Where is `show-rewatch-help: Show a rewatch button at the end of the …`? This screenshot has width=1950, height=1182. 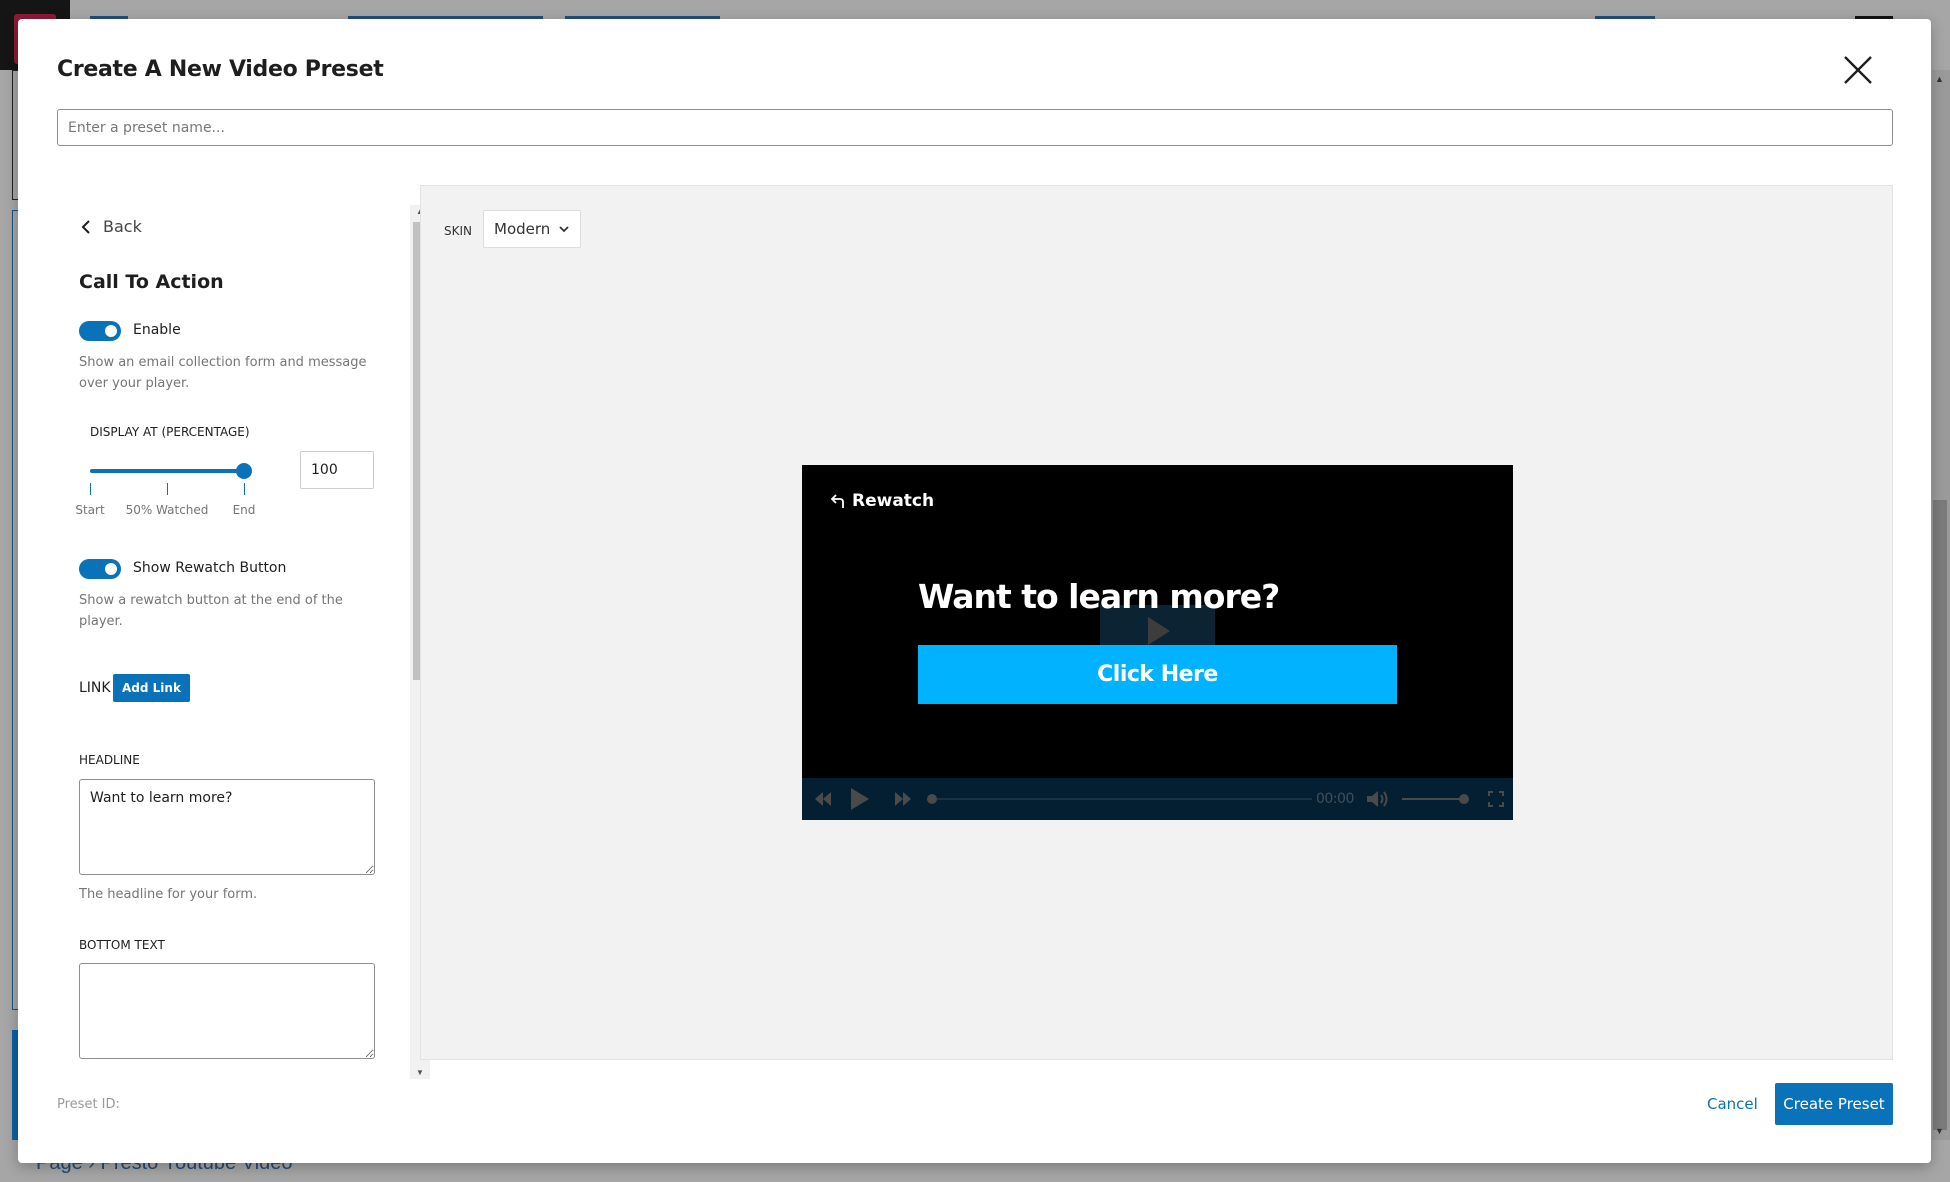
show-rewatch-help: Show a rewatch button at the end of the … is located at coordinates (211, 611).